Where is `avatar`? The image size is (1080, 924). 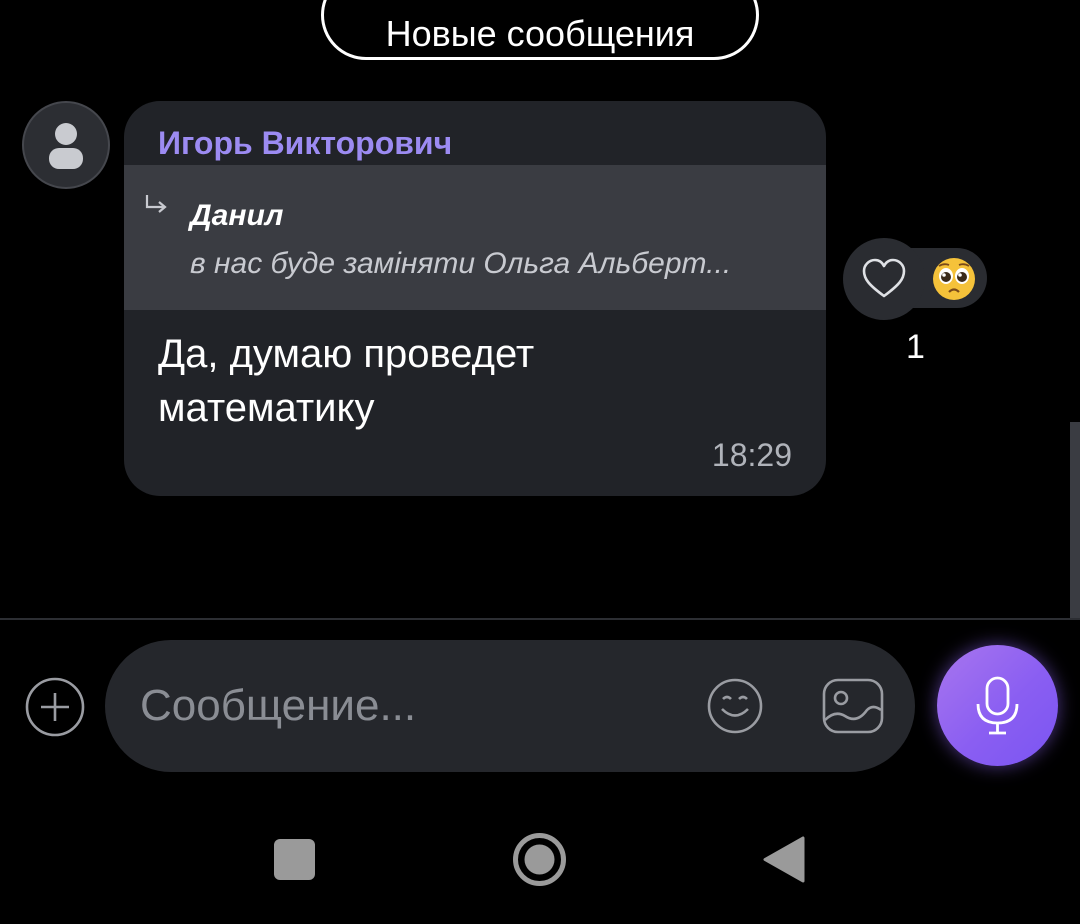 avatar is located at coordinates (66, 145).